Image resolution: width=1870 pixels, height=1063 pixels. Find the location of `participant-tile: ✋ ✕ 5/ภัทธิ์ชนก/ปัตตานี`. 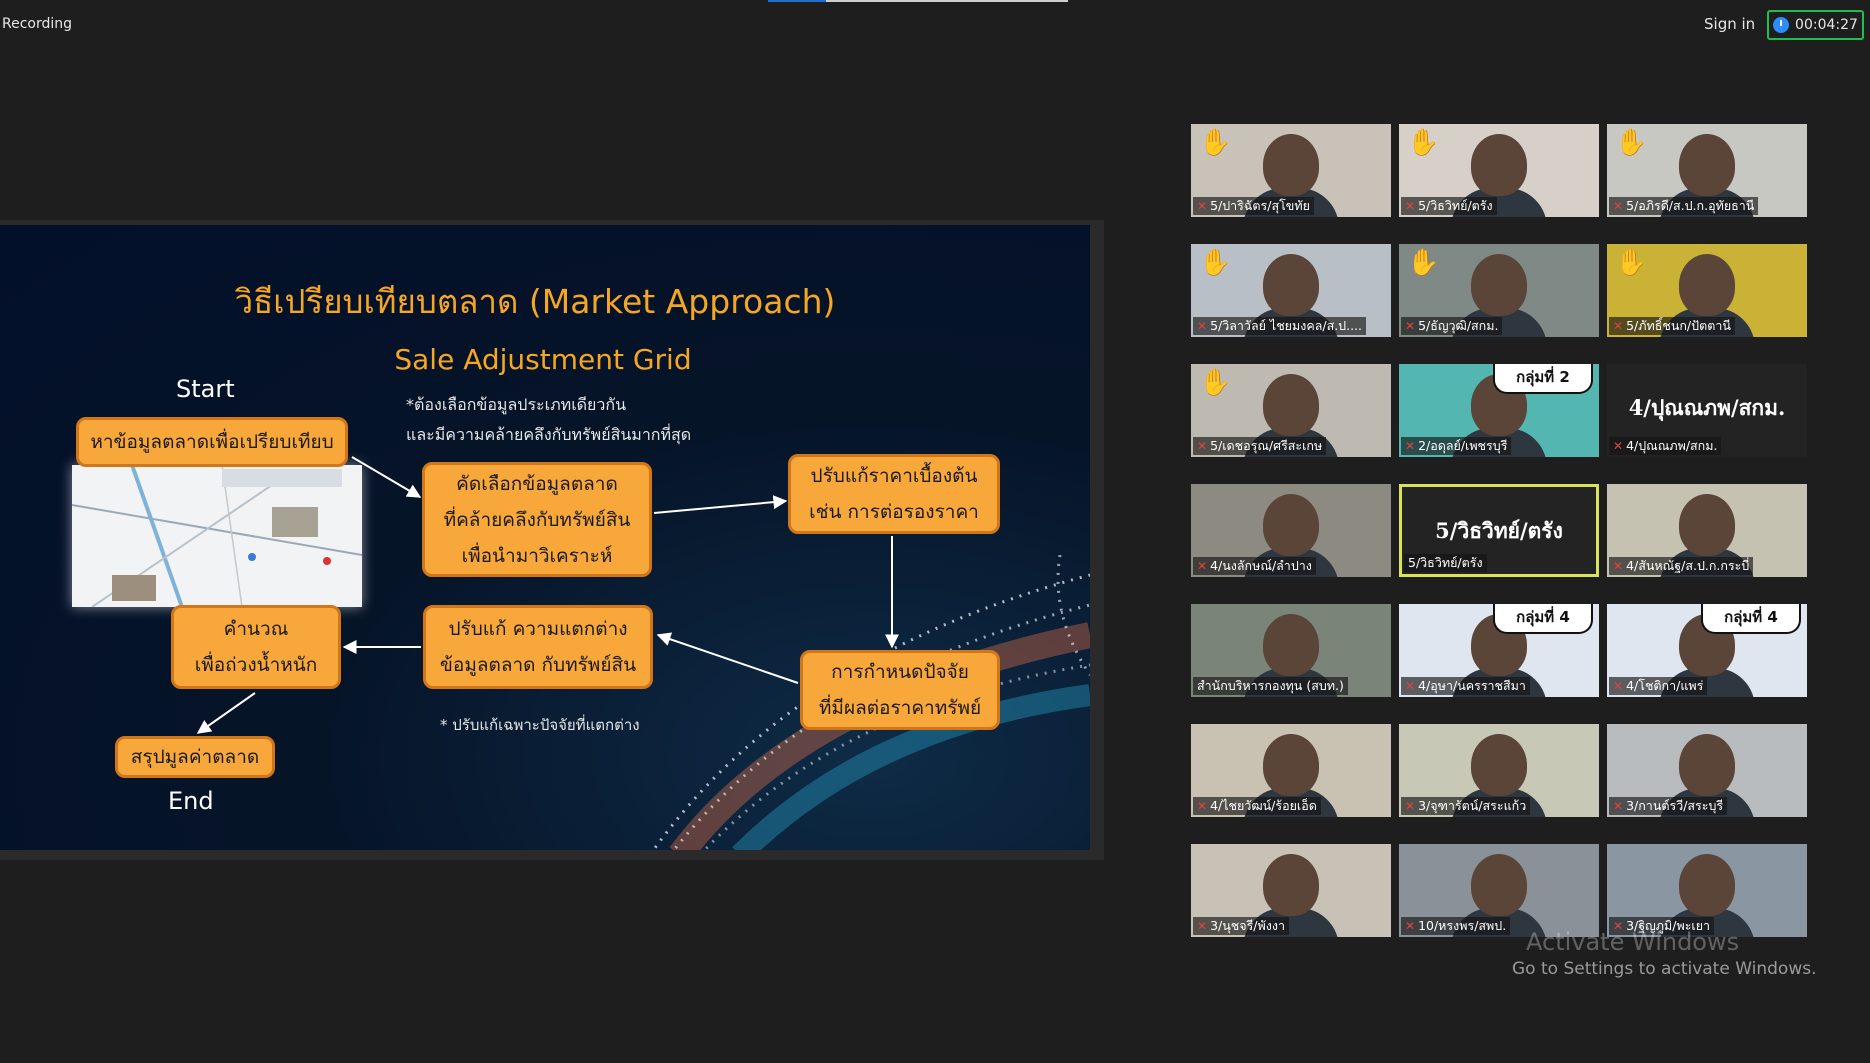

participant-tile: ✋ ✕ 5/ภัทธิ์ชนก/ปัตตานี is located at coordinates (1707, 290).